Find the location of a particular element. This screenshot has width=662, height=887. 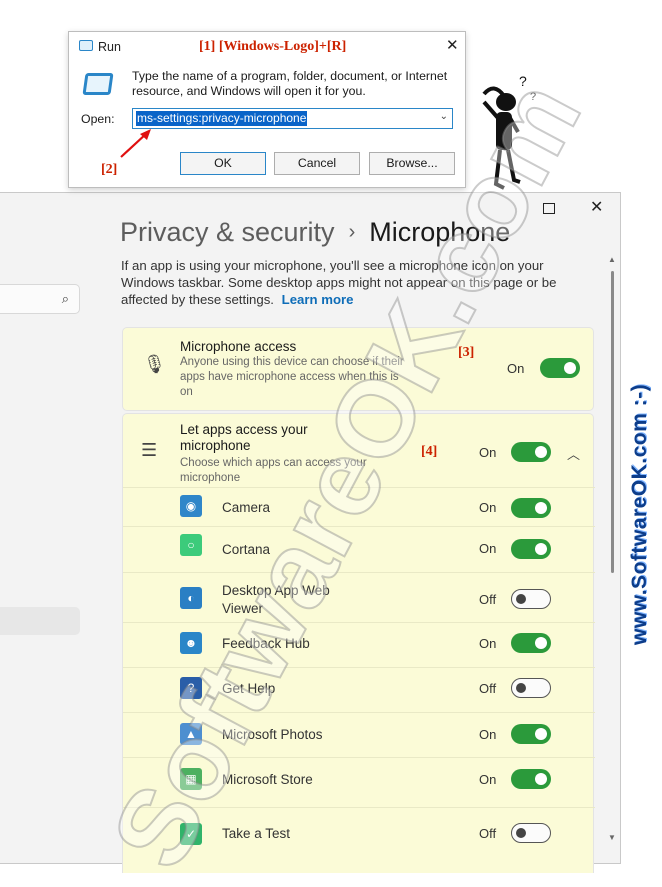

app-toggle-microsoft-store is located at coordinates (531, 779).